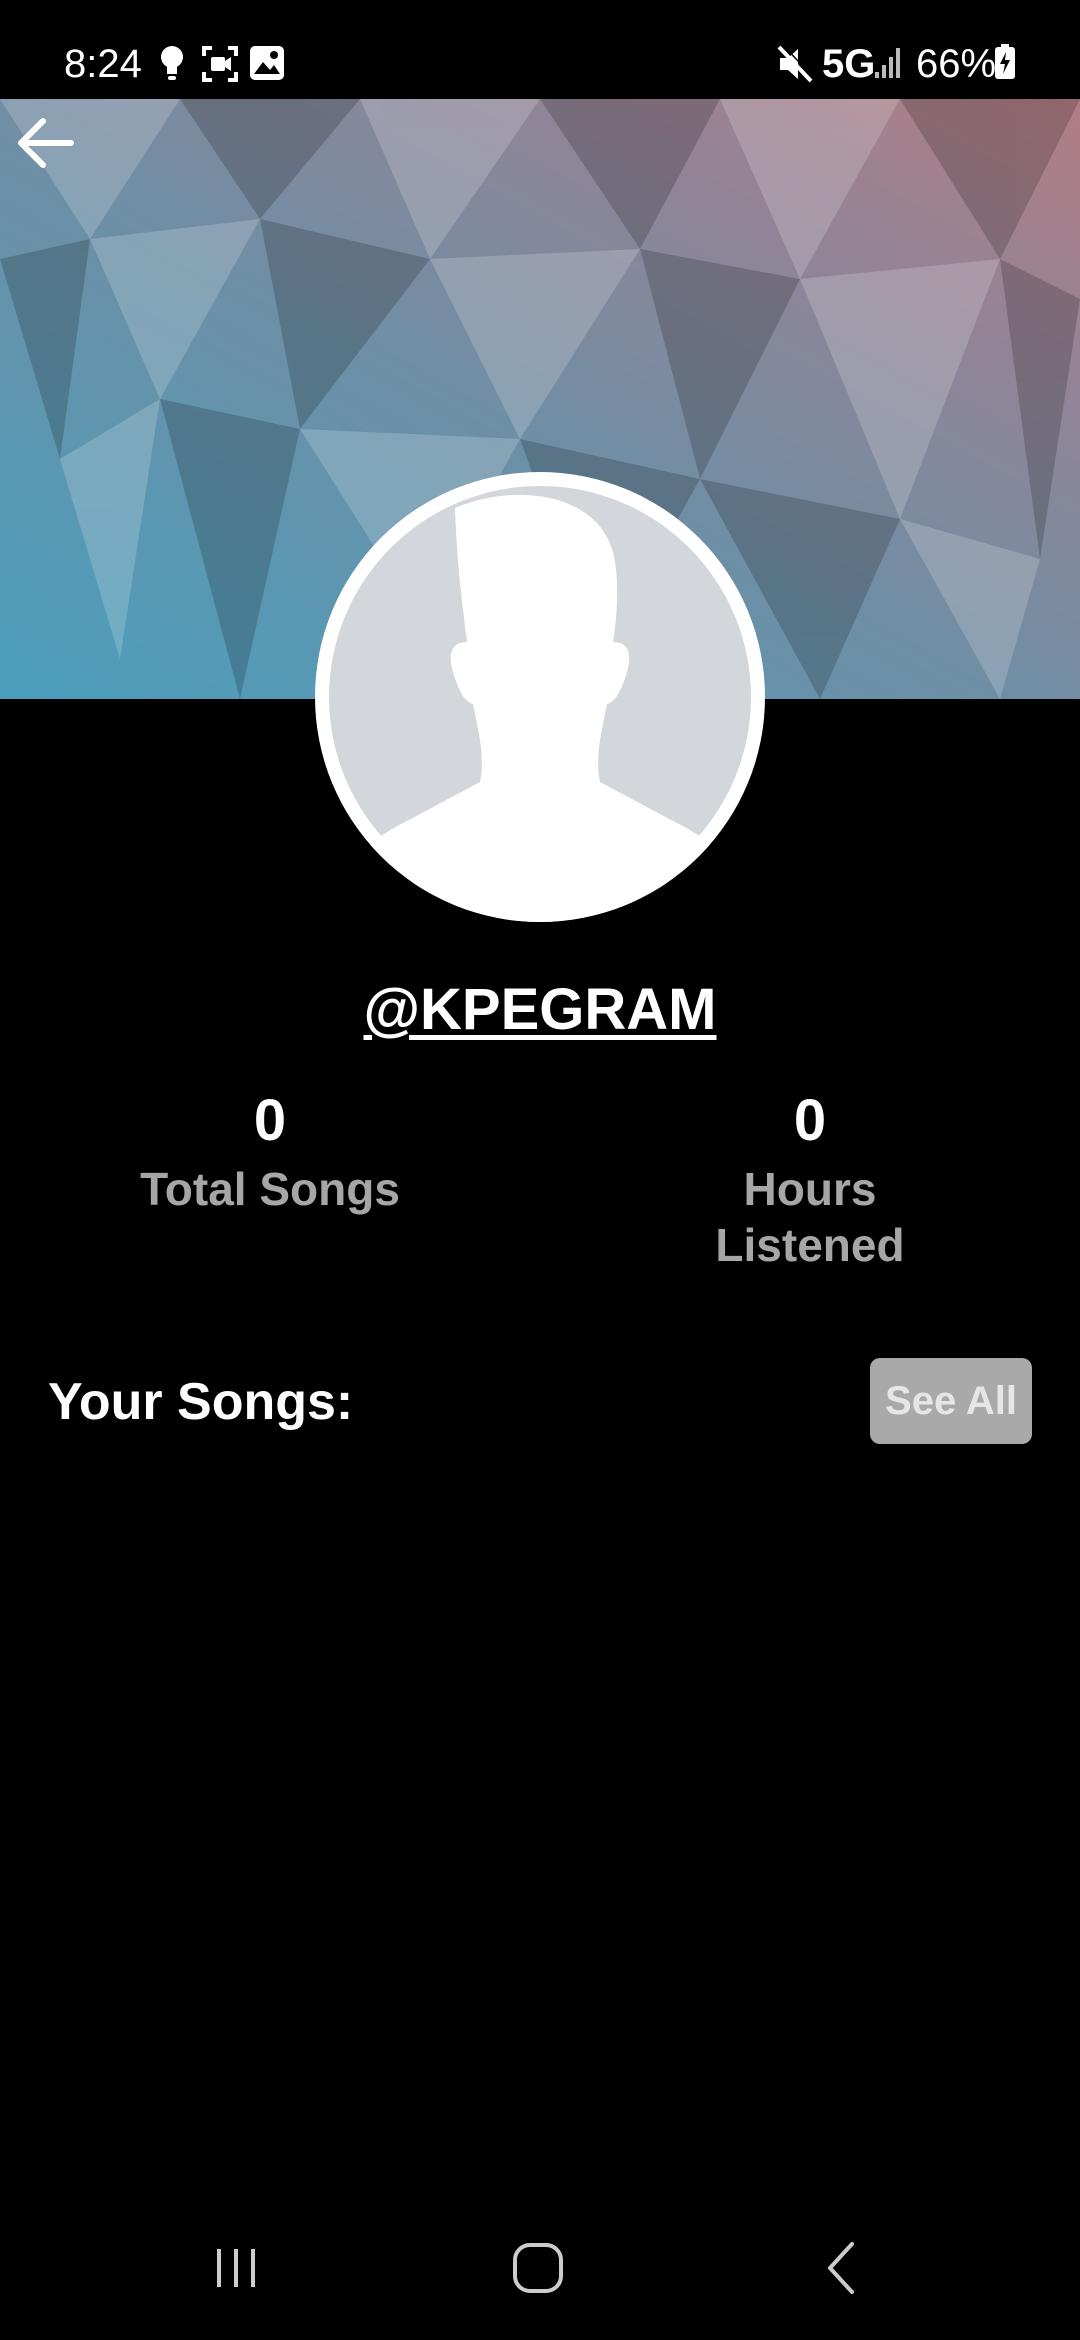 The height and width of the screenshot is (2340, 1080). Describe the element at coordinates (270, 1120) in the screenshot. I see `total-songs-value: 0` at that location.